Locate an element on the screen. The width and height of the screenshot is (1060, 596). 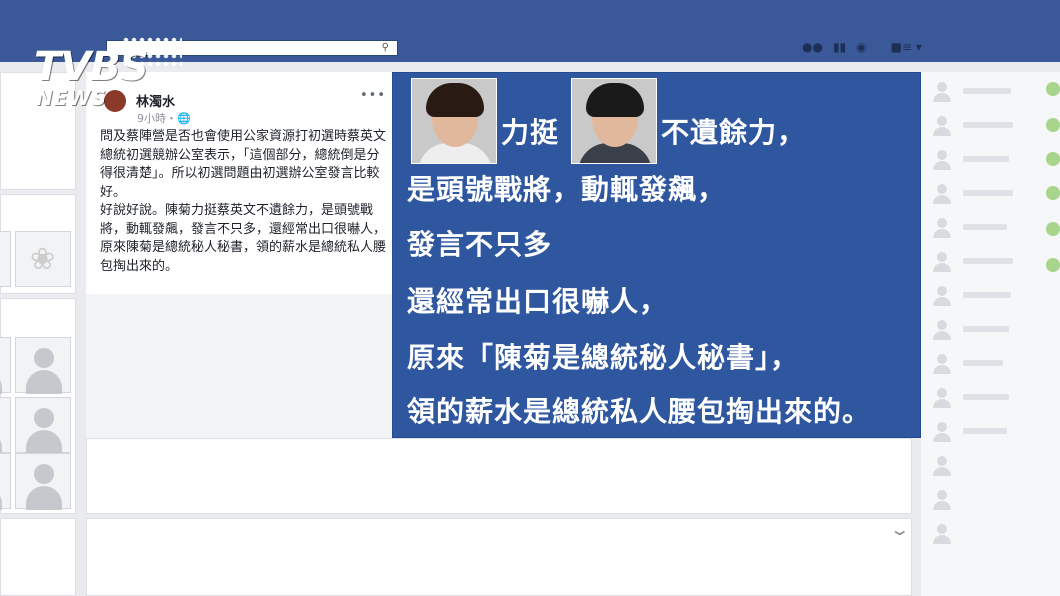
top-icons: ●● ▮▮ ◉ ■≡ ▾ is located at coordinates (862, 47).